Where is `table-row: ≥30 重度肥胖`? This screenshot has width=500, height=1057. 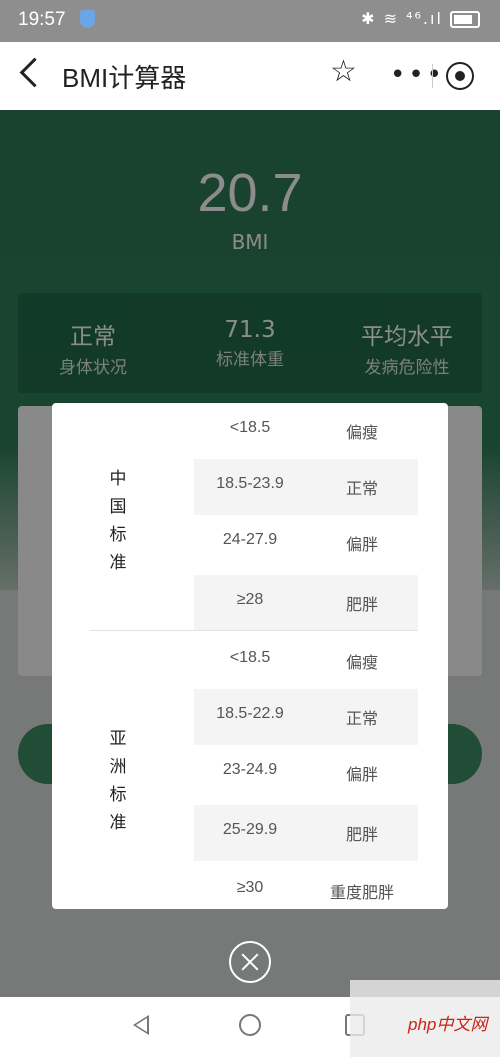 table-row: ≥30 重度肥胖 is located at coordinates (306, 891).